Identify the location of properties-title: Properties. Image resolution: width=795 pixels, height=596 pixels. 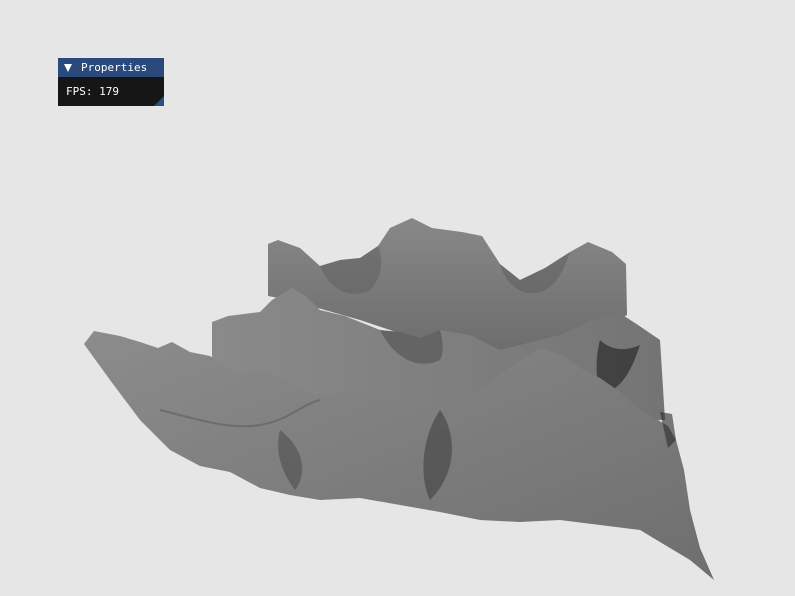
(114, 67).